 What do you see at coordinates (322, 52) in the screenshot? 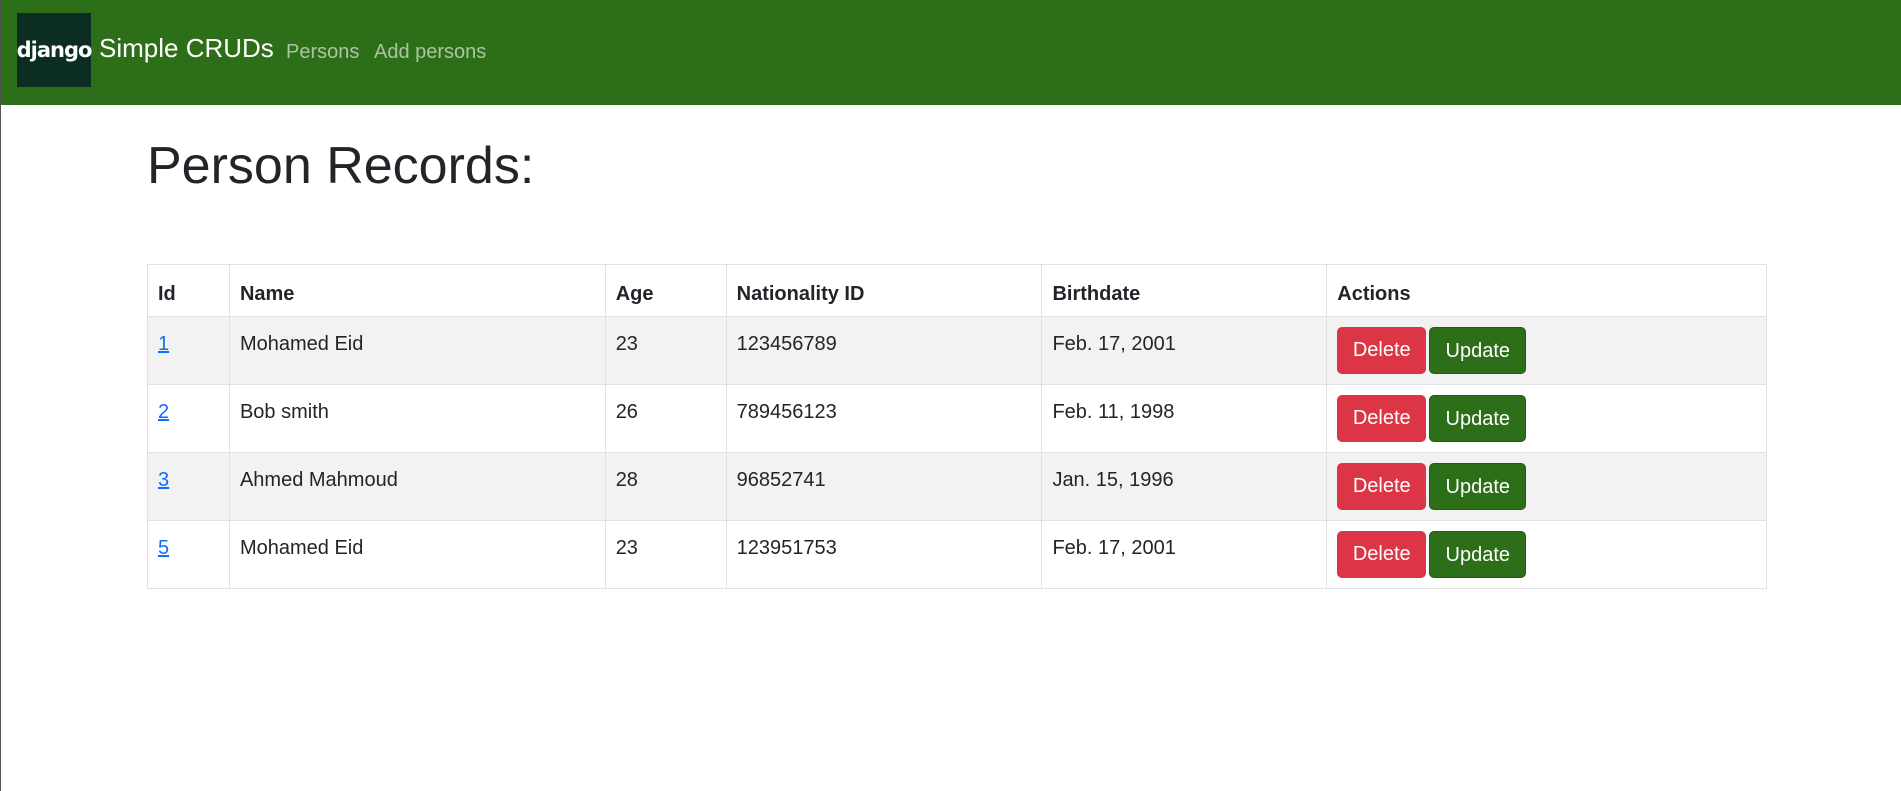
I see `nav-persons-link: Persons` at bounding box center [322, 52].